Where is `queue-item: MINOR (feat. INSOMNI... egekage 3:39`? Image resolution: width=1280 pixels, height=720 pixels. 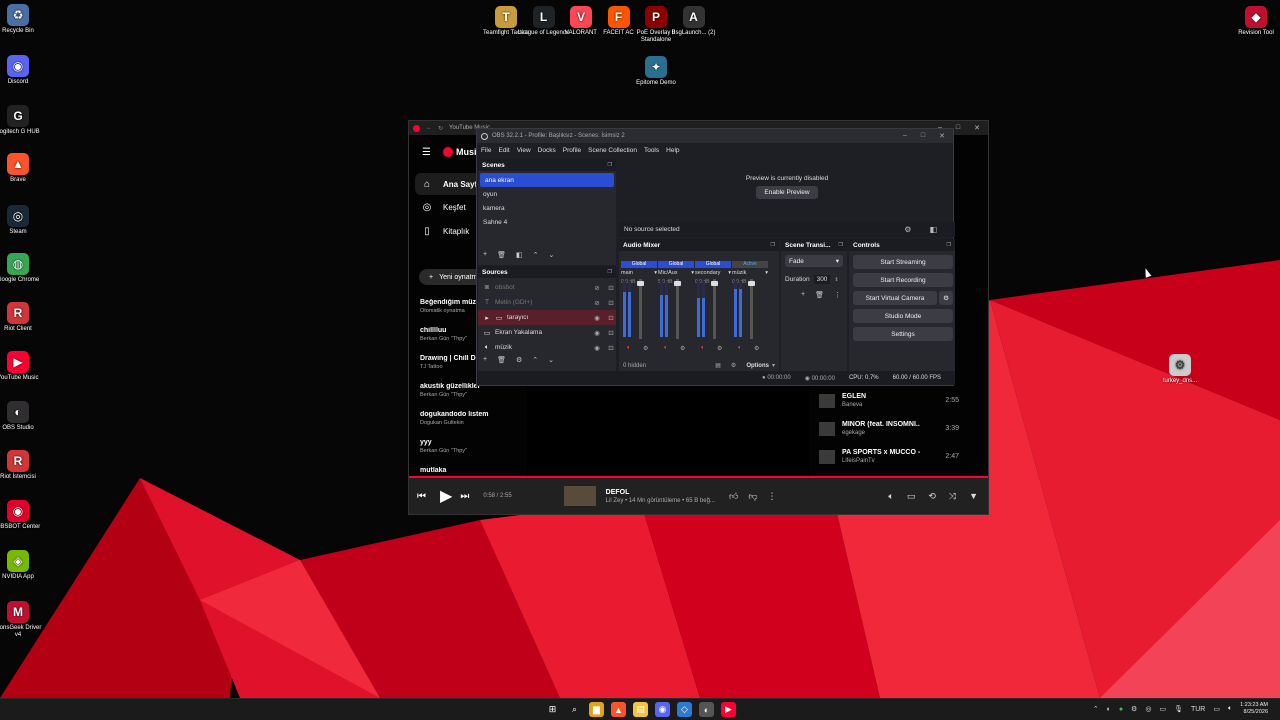
queue-item: MINOR (feat. INSOMNI... egekage 3:39 is located at coordinates (889, 428).